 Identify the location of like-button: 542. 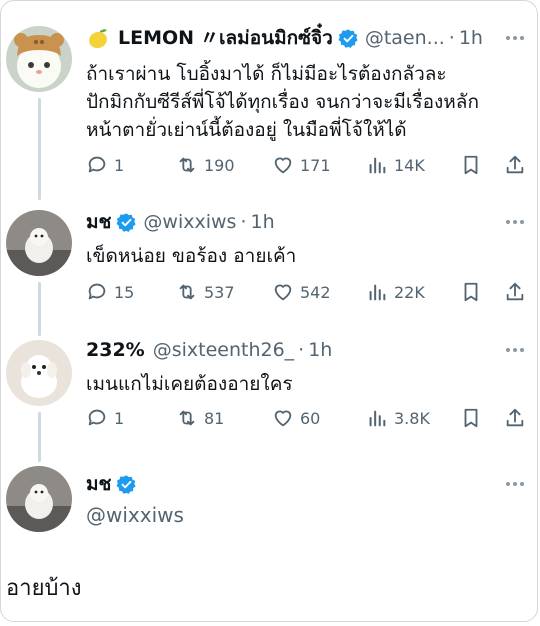
(301, 292).